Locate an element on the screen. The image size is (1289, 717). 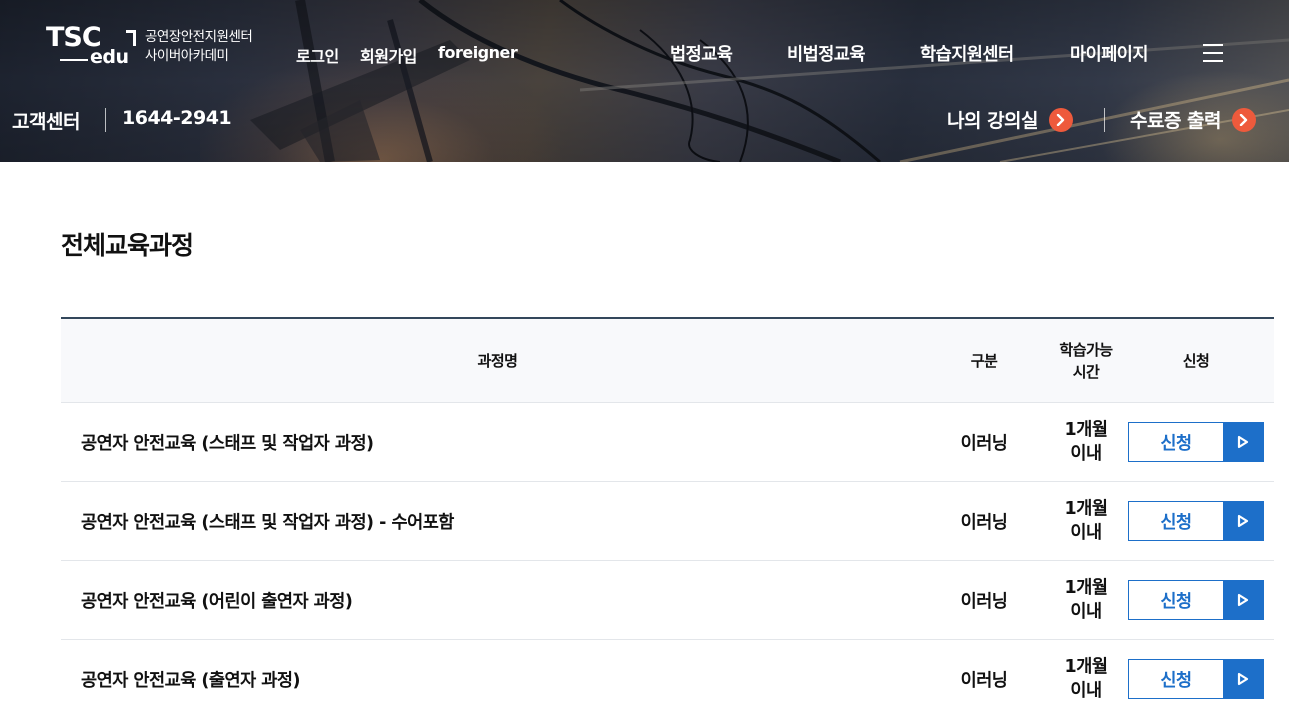
course-name: 공연자 안전교육 (스태프 및 작업자 과정) - 수어포함 is located at coordinates (267, 521).